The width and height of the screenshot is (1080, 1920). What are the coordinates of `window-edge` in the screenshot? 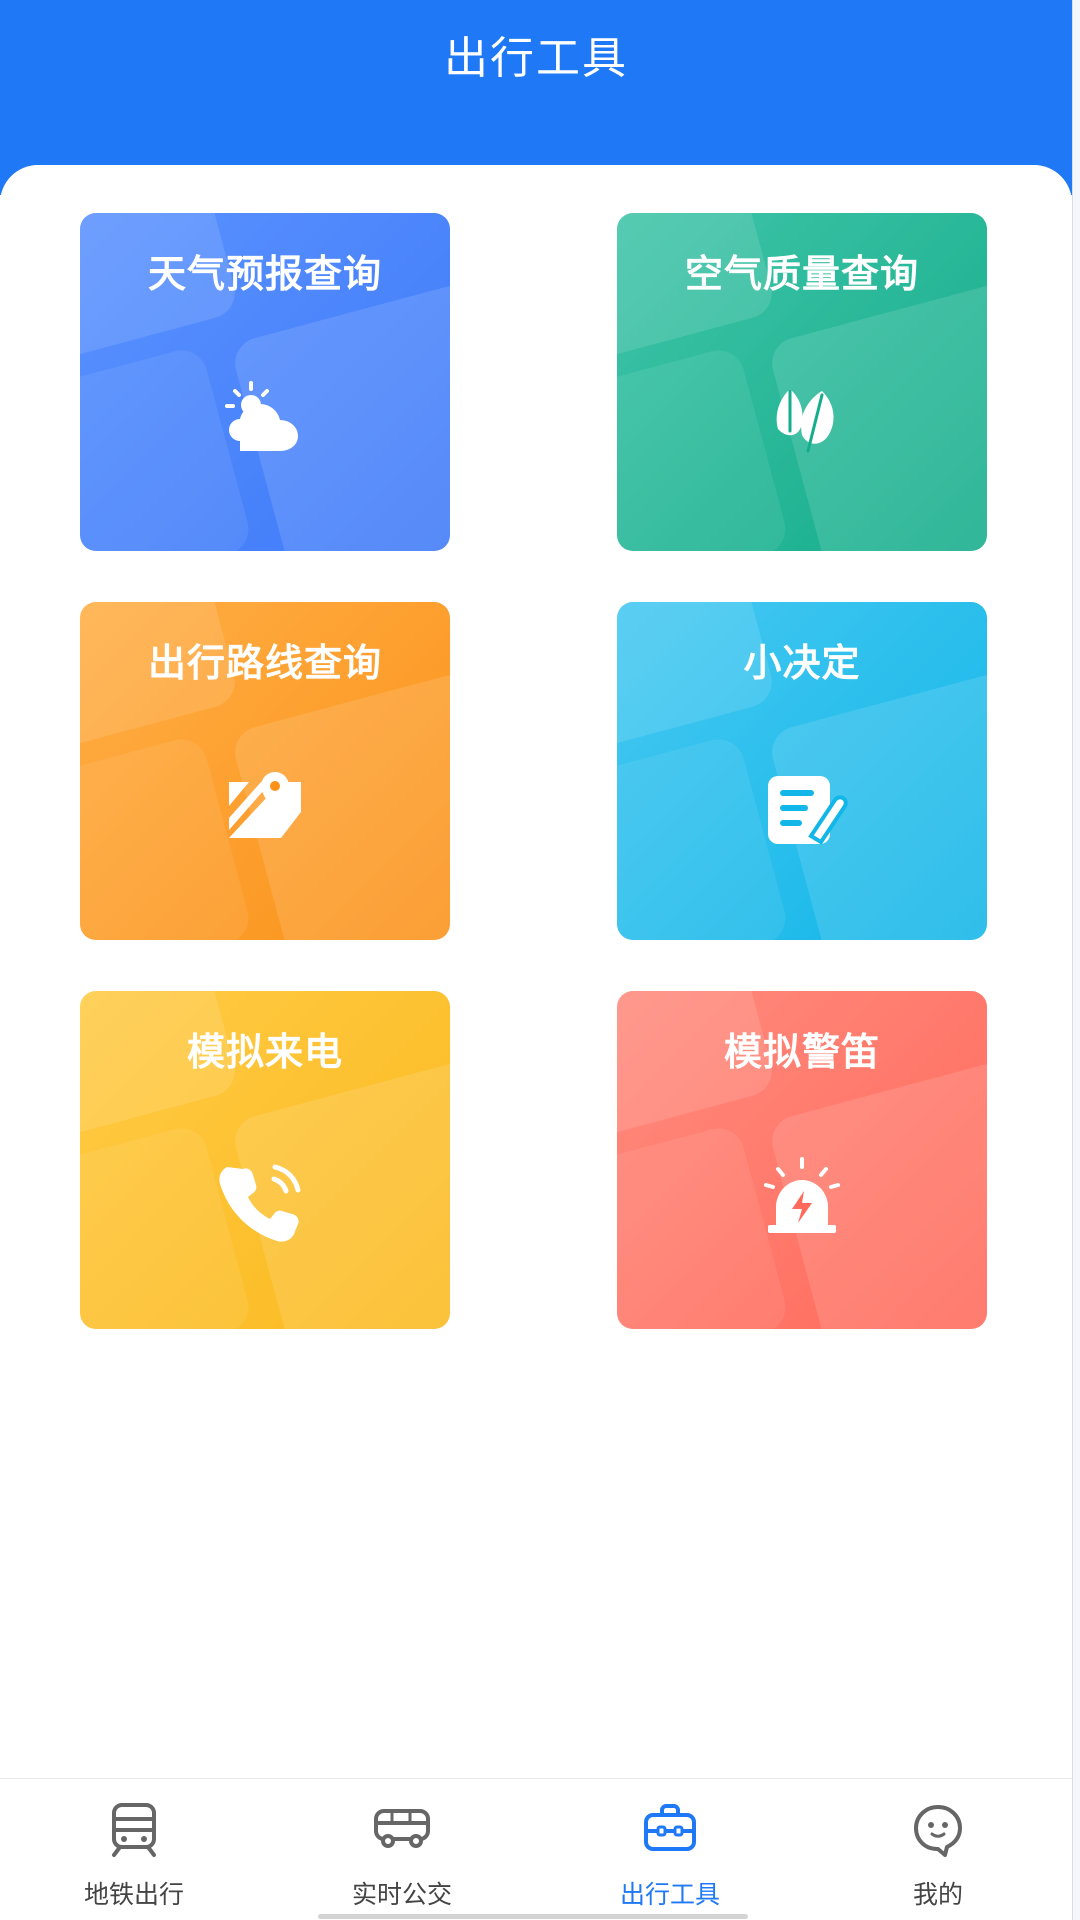 It's located at (1076, 960).